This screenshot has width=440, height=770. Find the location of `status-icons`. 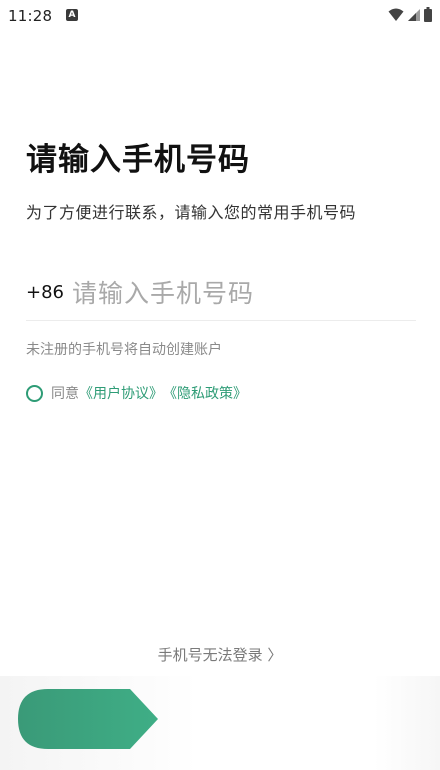

status-icons is located at coordinates (410, 14).